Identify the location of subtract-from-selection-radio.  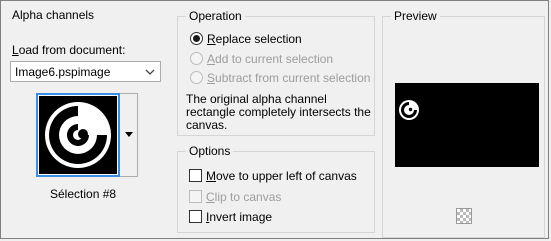
(196, 77).